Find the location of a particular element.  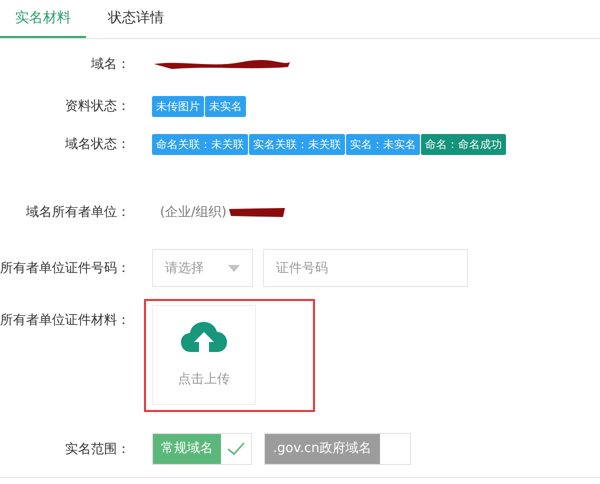

status-tag: 命名：命名成功 is located at coordinates (463, 144).